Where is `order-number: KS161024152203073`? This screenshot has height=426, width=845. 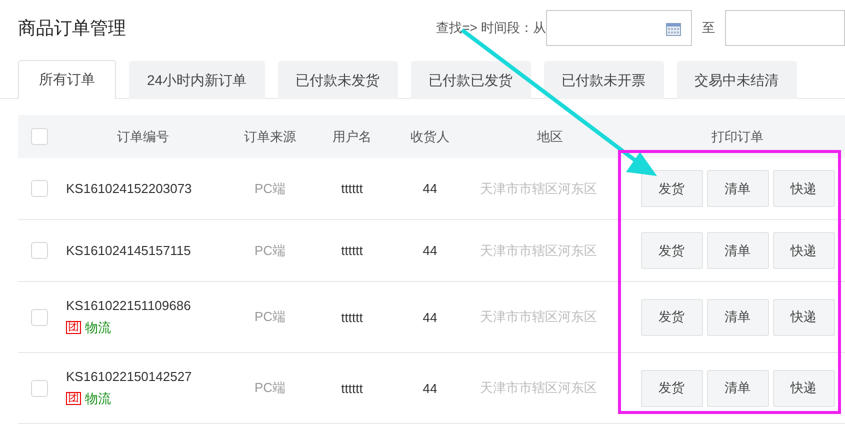 order-number: KS161024152203073 is located at coordinates (129, 188).